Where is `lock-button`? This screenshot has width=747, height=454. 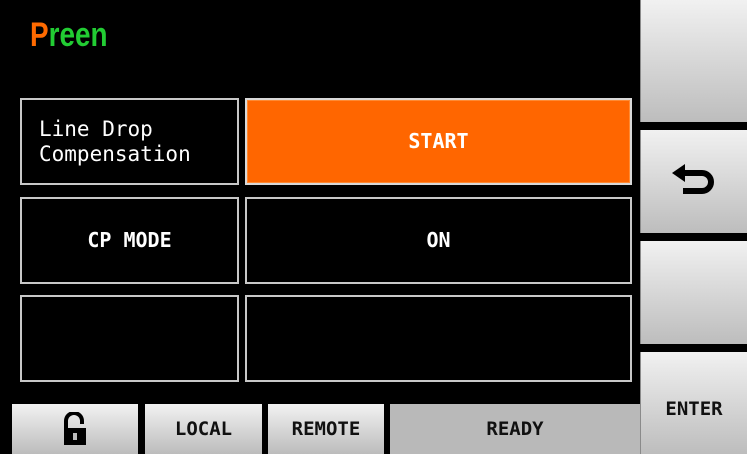 lock-button is located at coordinates (75, 429).